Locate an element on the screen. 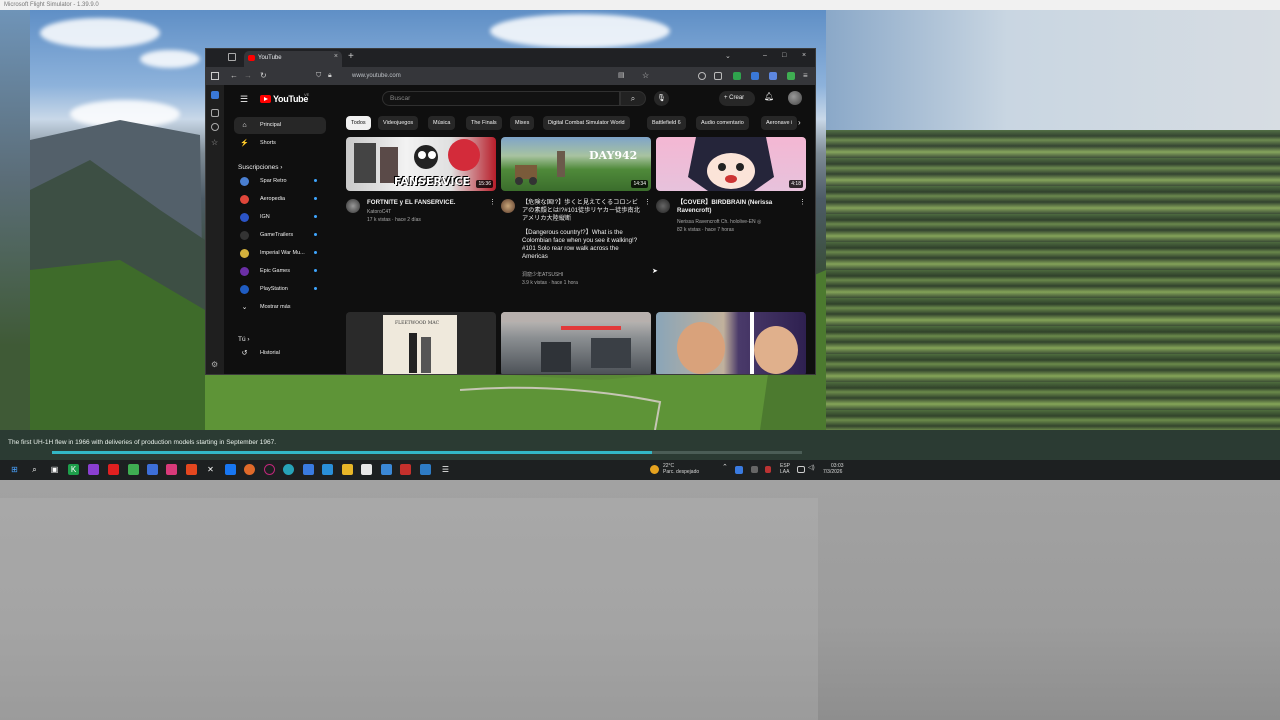 This screenshot has height=720, width=1280. chip: Digital Combat Simulator World is located at coordinates (586, 123).